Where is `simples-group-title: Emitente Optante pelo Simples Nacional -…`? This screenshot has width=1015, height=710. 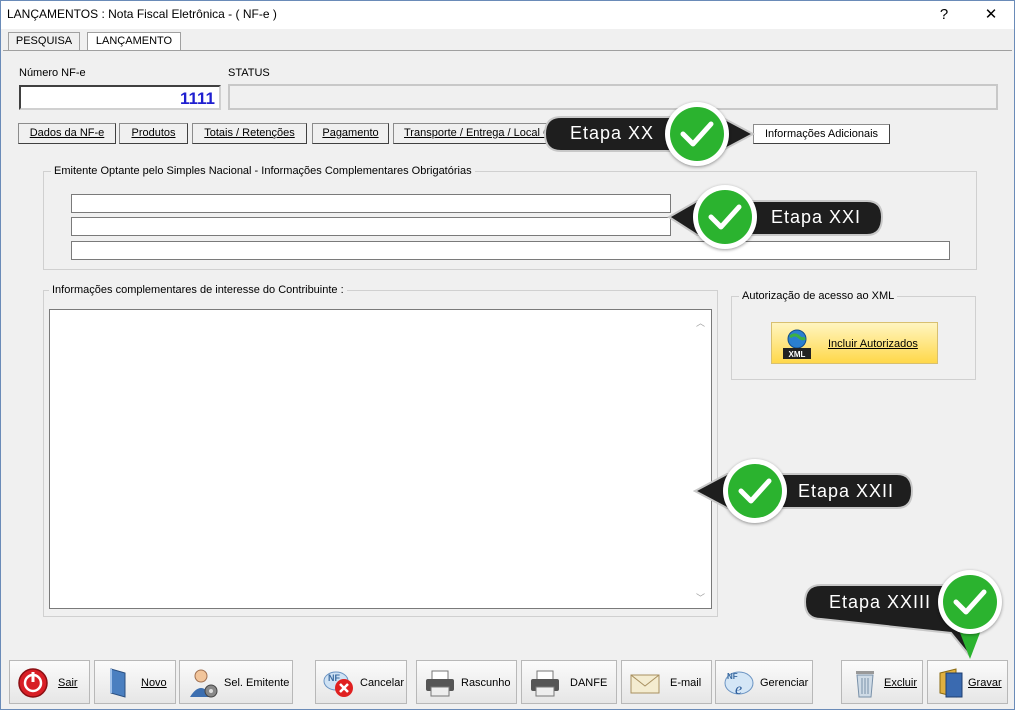 simples-group-title: Emitente Optante pelo Simples Nacional -… is located at coordinates (263, 171).